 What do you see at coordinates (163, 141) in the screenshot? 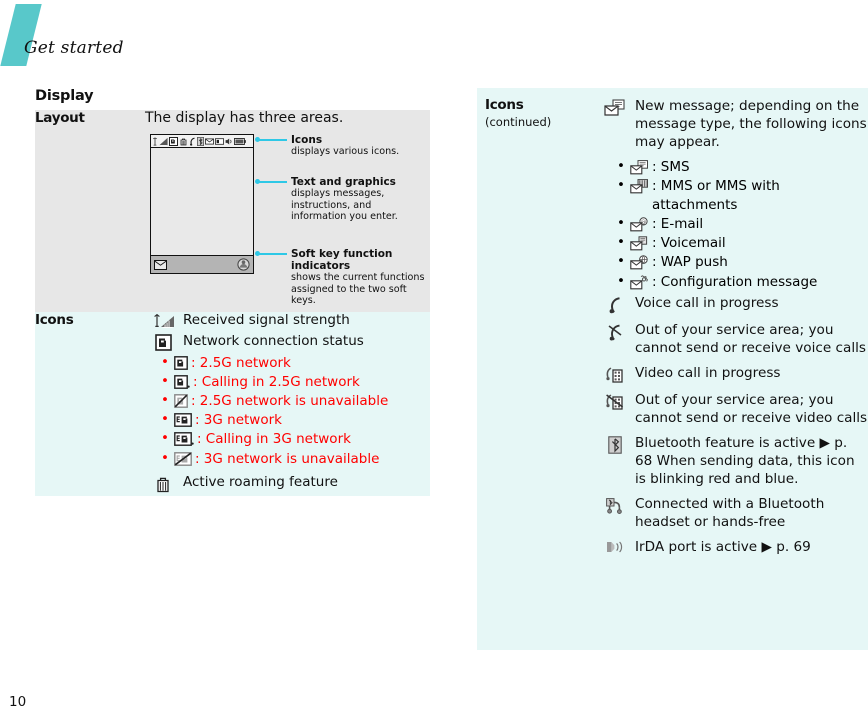
I see `signal-bars-icon` at bounding box center [163, 141].